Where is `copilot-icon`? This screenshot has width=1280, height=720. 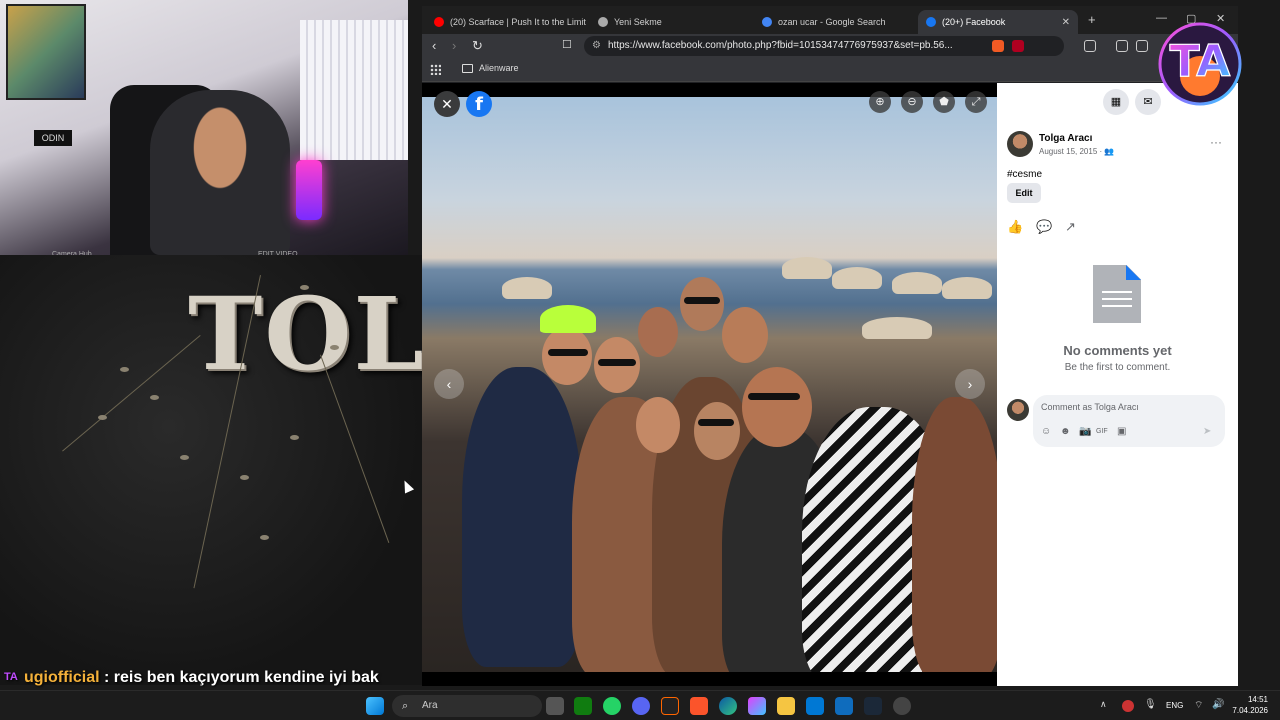
copilot-icon is located at coordinates (757, 706).